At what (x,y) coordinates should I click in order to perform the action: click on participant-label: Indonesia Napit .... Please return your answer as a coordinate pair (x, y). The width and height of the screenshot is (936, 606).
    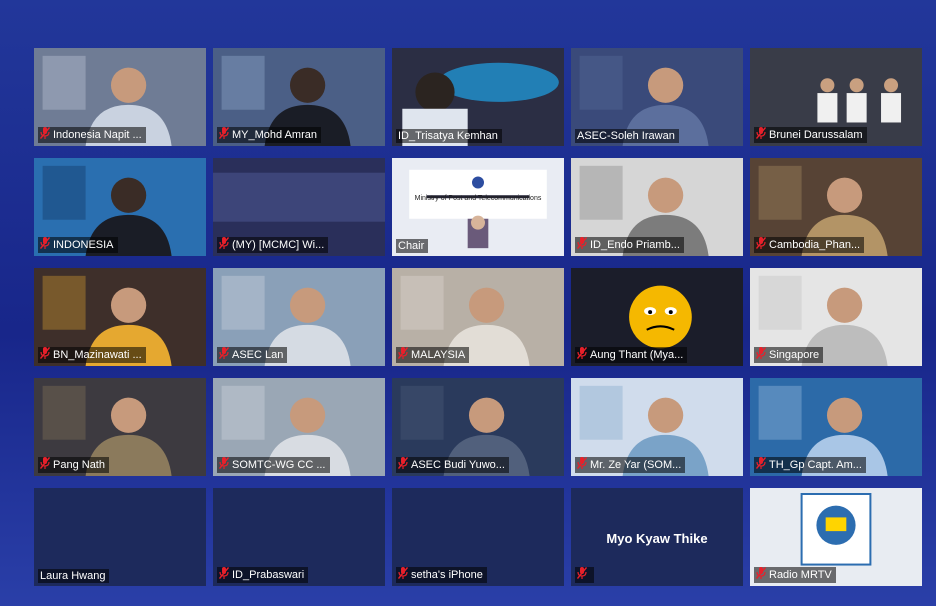
    Looking at the image, I should click on (92, 135).